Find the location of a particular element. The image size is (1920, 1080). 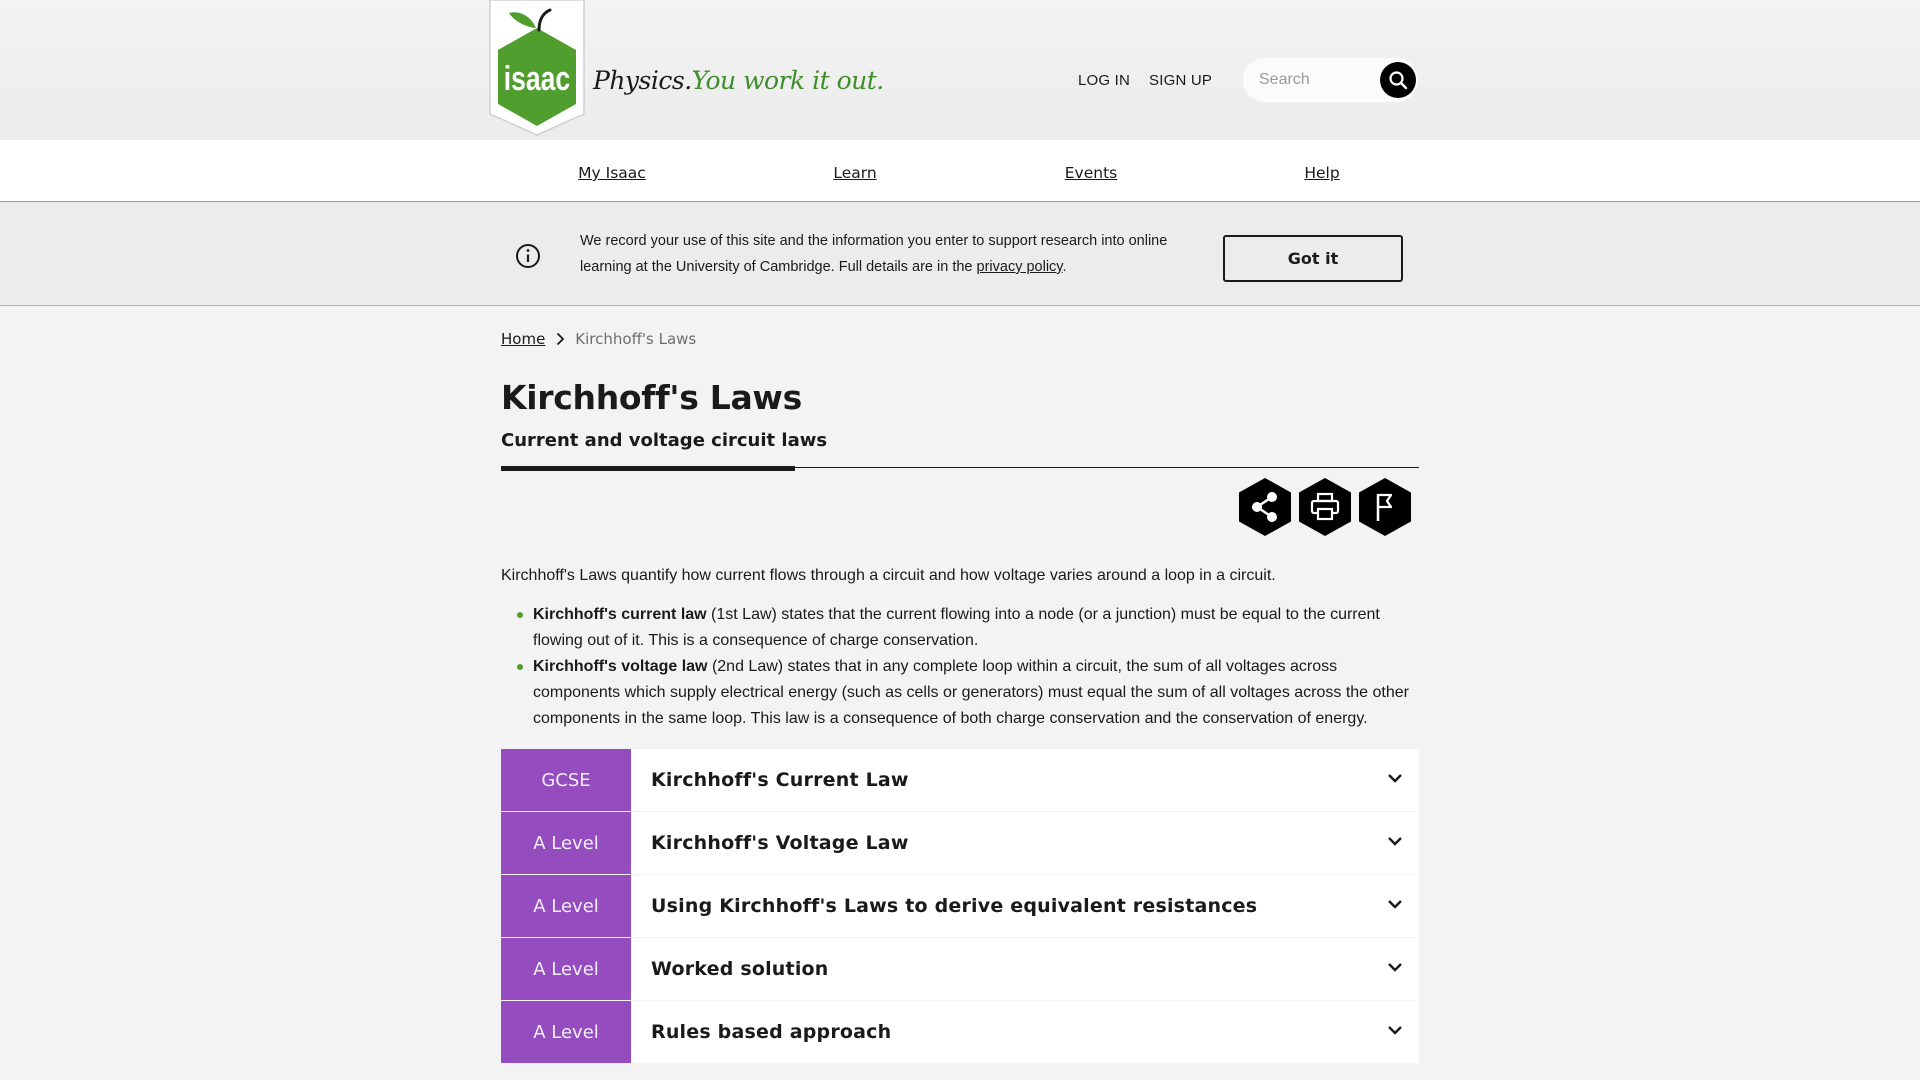

law-name: Kirchhoff's current law is located at coordinates (620, 614).